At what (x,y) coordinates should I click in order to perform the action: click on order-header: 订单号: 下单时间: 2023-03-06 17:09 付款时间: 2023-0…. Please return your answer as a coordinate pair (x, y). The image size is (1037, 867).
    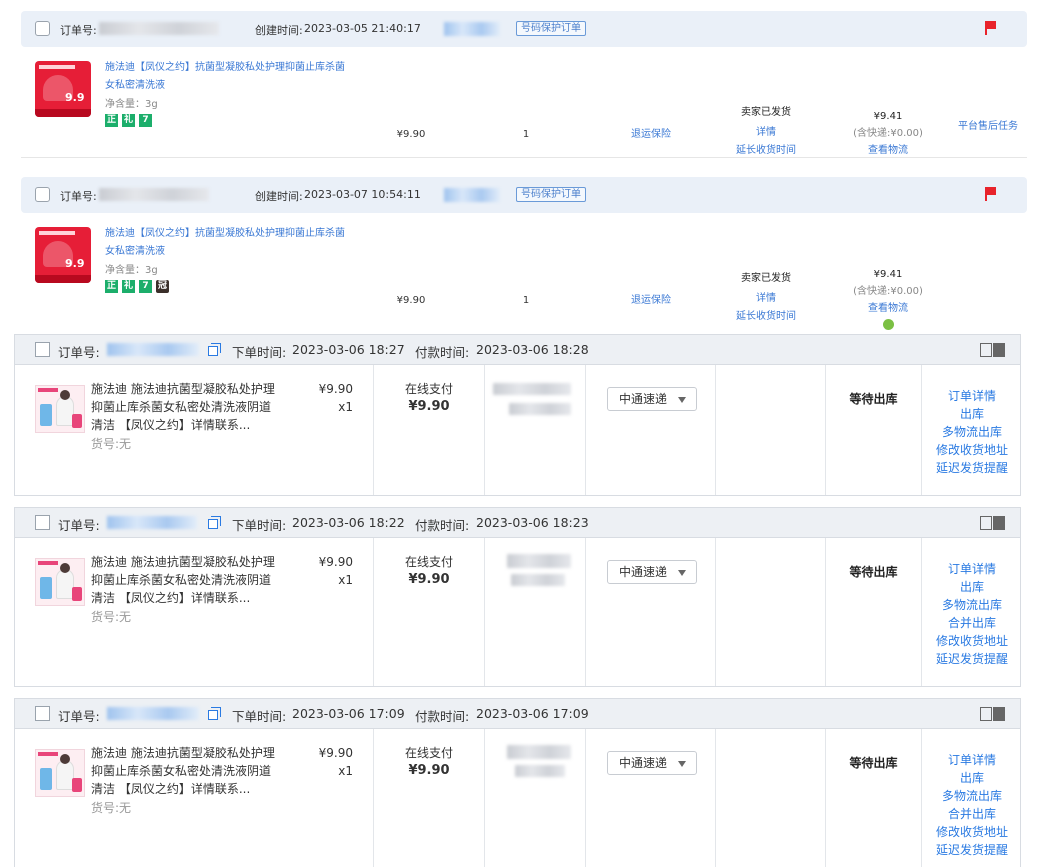
    Looking at the image, I should click on (517, 714).